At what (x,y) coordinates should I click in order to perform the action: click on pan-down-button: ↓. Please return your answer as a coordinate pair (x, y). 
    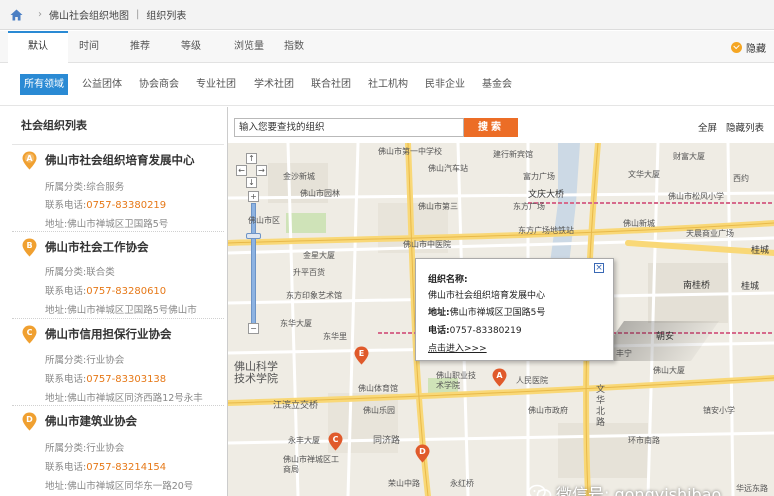
    Looking at the image, I should click on (251, 182).